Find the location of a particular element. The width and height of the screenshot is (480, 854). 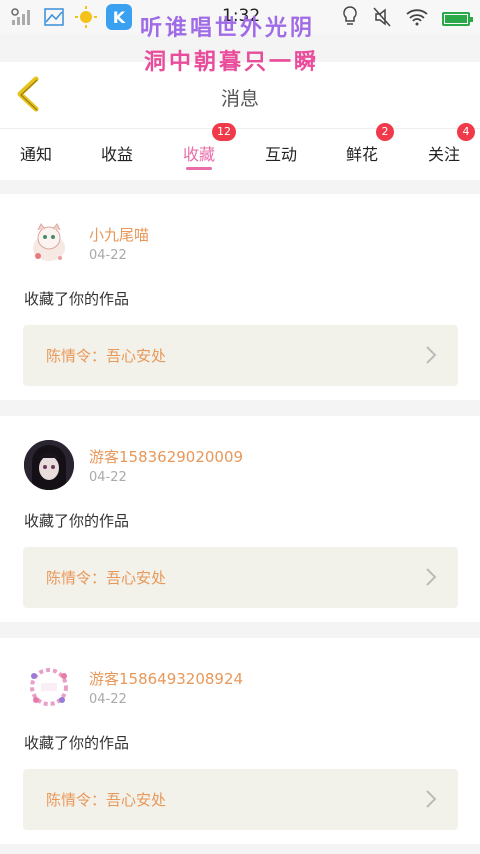

overlay-text-line1: 听谁唱世外光阴 is located at coordinates (228, 28).